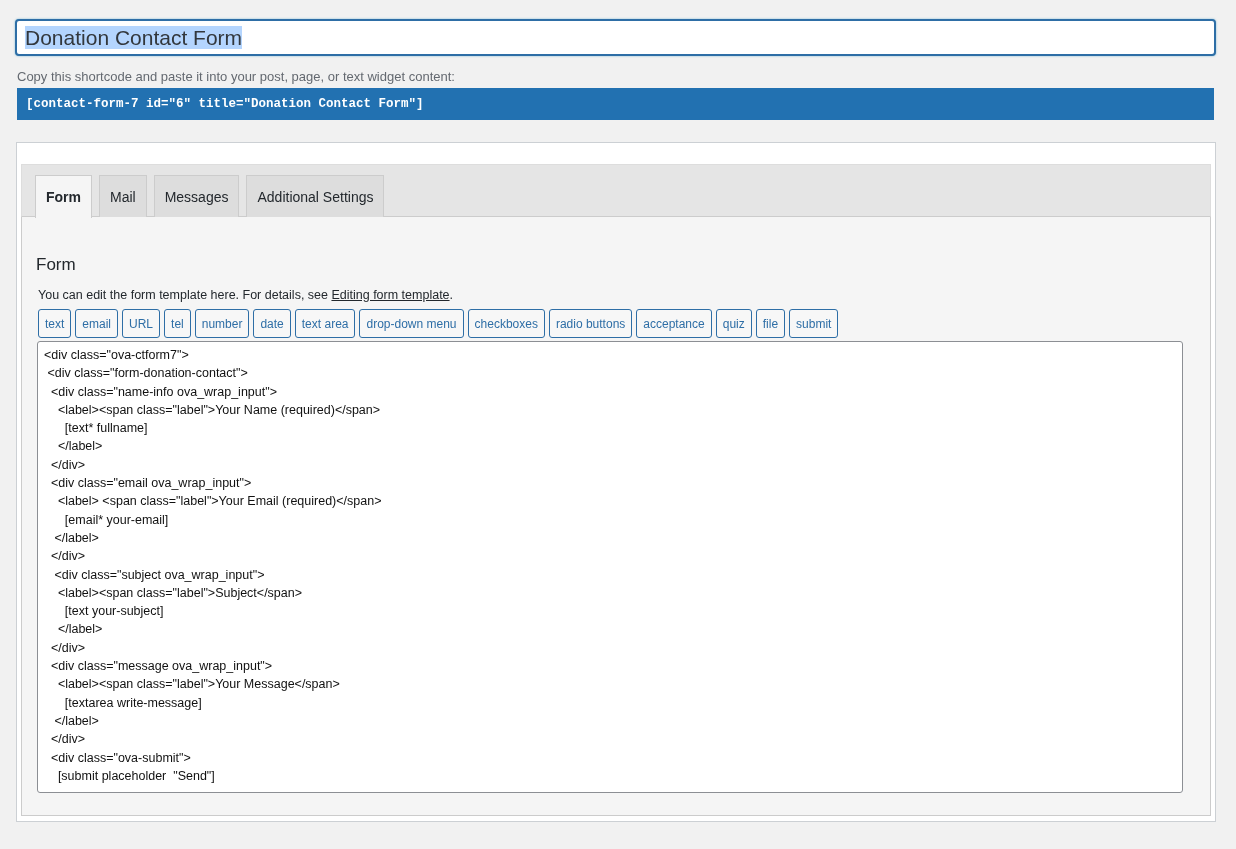 This screenshot has height=849, width=1236. I want to click on tab: Additional Settings, so click(315, 196).